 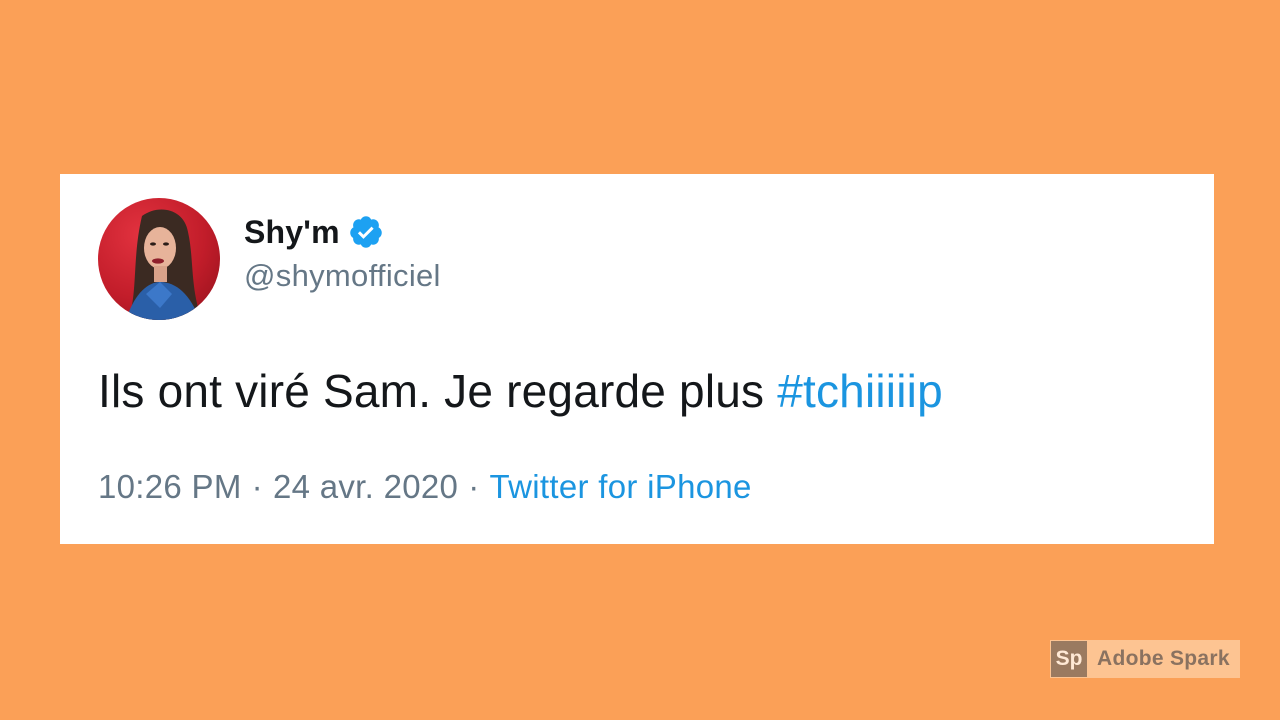 I want to click on adobe-spark-logo-icon: Sp, so click(x=1069, y=659).